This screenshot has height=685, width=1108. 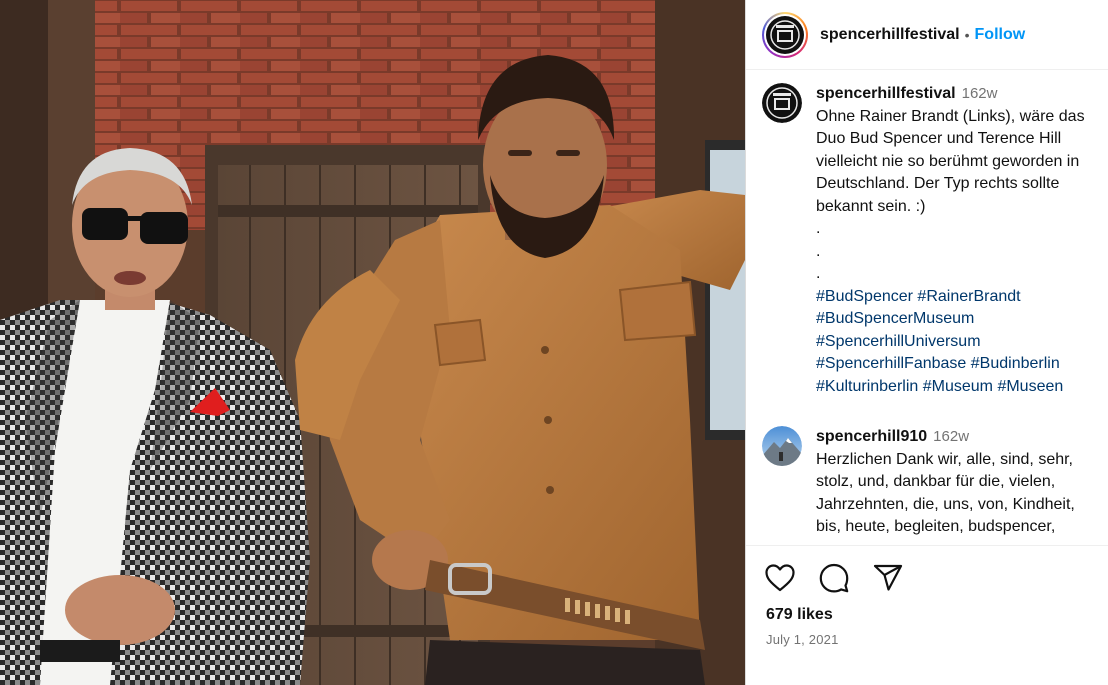 I want to click on post-header: spencerhillfestival • Follow, so click(x=927, y=35).